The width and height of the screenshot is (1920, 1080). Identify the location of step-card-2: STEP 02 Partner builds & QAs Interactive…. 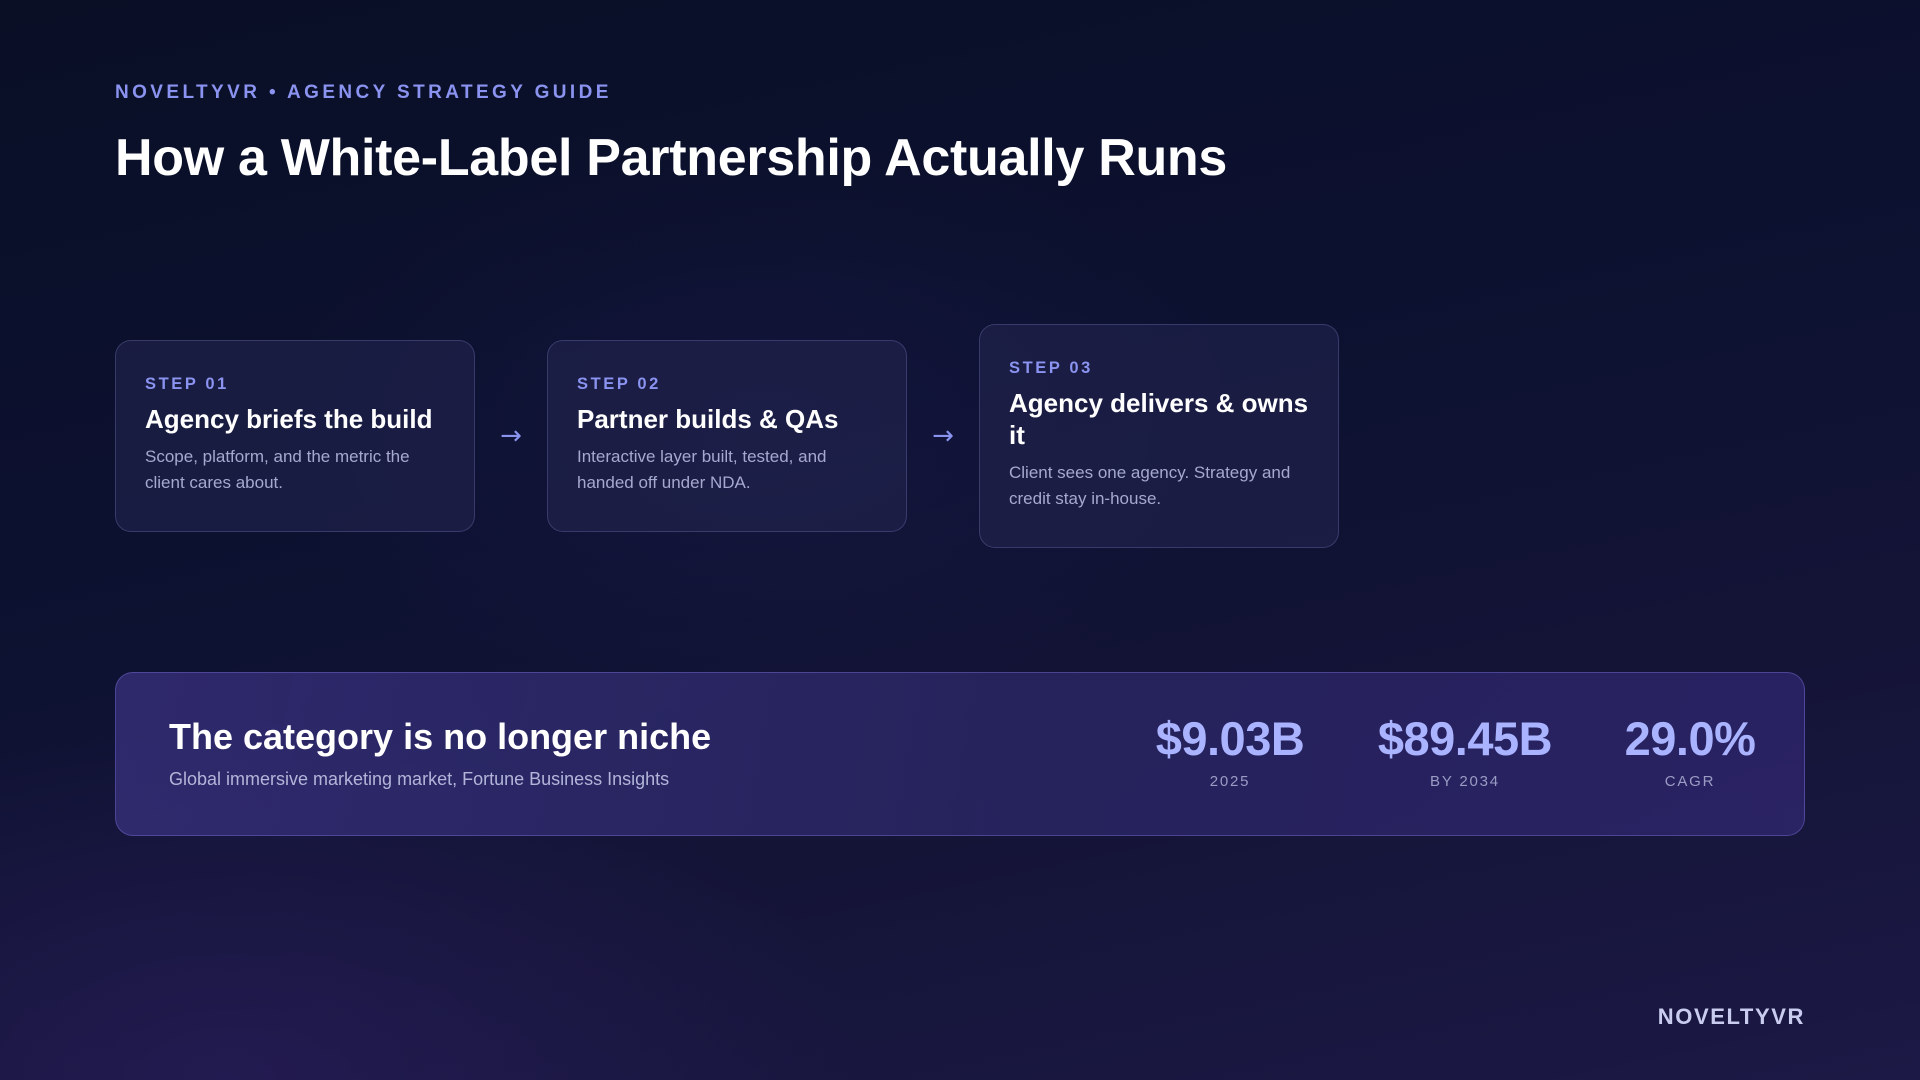
(727, 436).